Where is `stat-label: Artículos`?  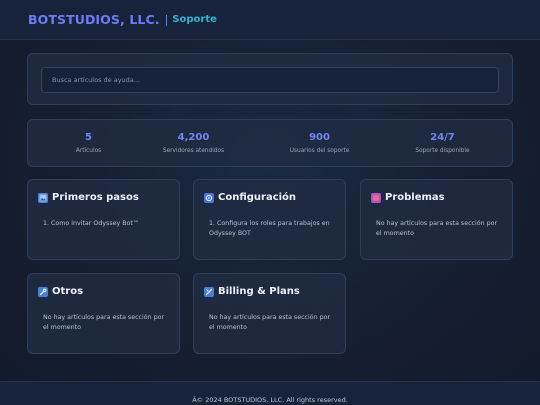
stat-label: Artículos is located at coordinates (88, 151).